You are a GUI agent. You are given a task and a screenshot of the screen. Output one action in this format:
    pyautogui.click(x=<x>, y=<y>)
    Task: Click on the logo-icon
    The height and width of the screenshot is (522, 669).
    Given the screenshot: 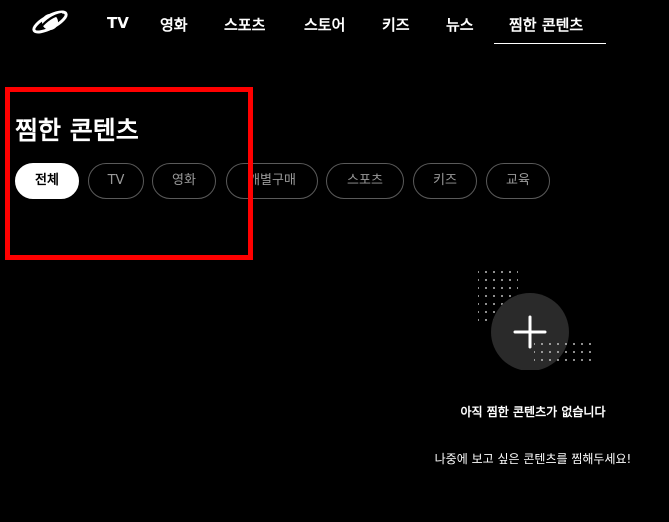 What is the action you would take?
    pyautogui.click(x=50, y=22)
    